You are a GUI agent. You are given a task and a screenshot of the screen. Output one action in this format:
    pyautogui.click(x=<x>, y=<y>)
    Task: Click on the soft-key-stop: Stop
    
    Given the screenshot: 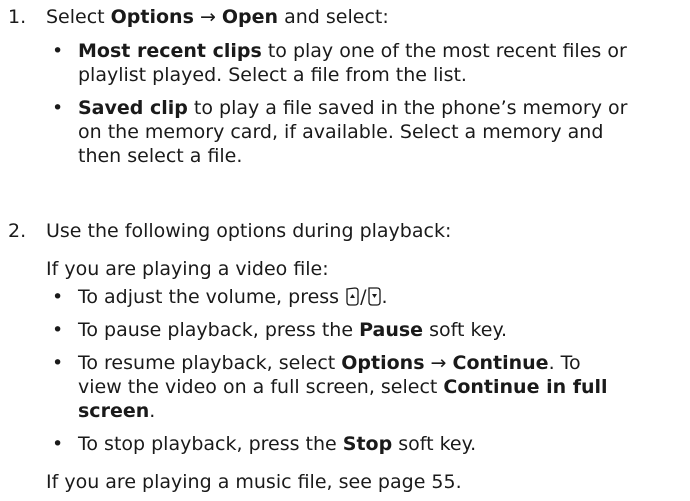 What is the action you would take?
    pyautogui.click(x=367, y=444)
    